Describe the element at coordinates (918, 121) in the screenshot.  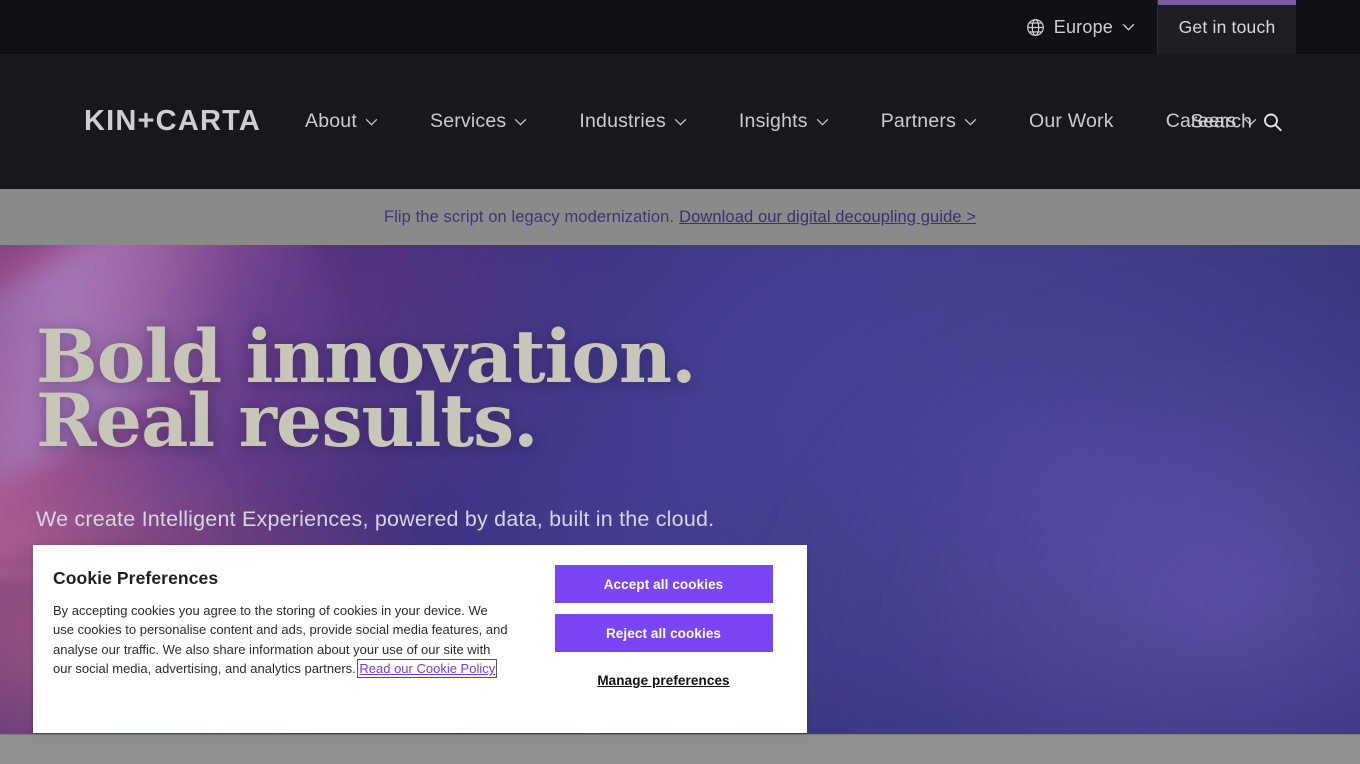
I see `nav-label-partners: Partners` at that location.